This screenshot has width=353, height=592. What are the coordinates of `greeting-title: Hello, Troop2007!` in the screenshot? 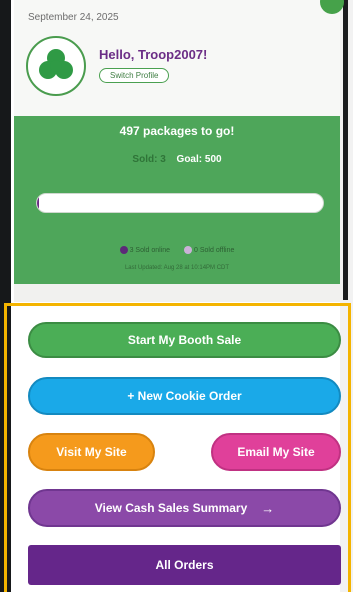 It's located at (153, 54).